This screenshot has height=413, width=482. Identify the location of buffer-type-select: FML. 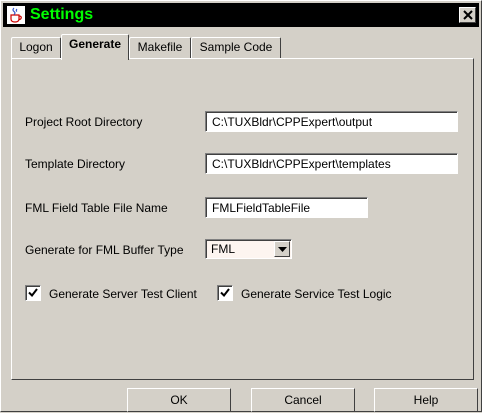
(248, 249).